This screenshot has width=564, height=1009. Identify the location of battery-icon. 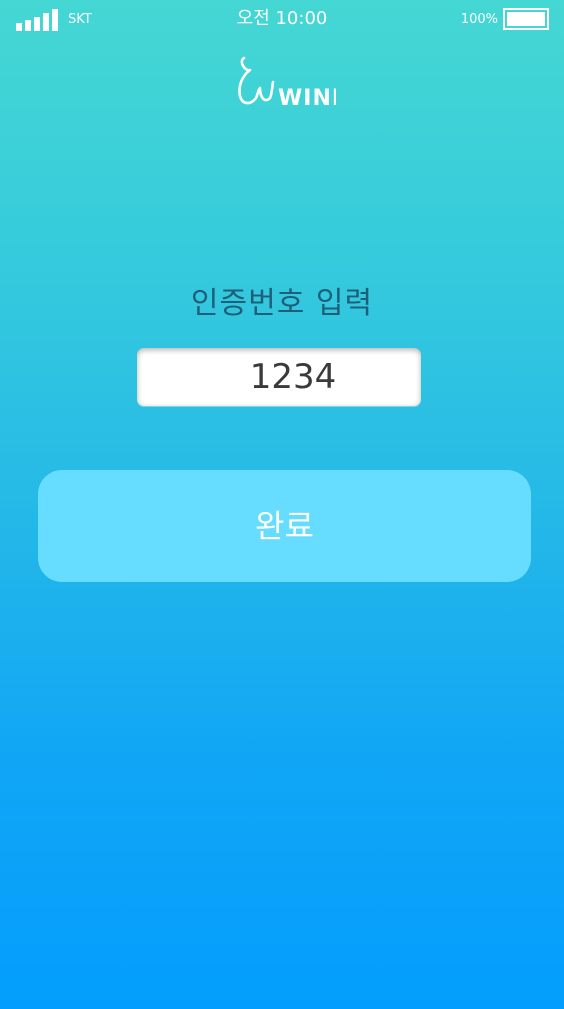
(526, 19).